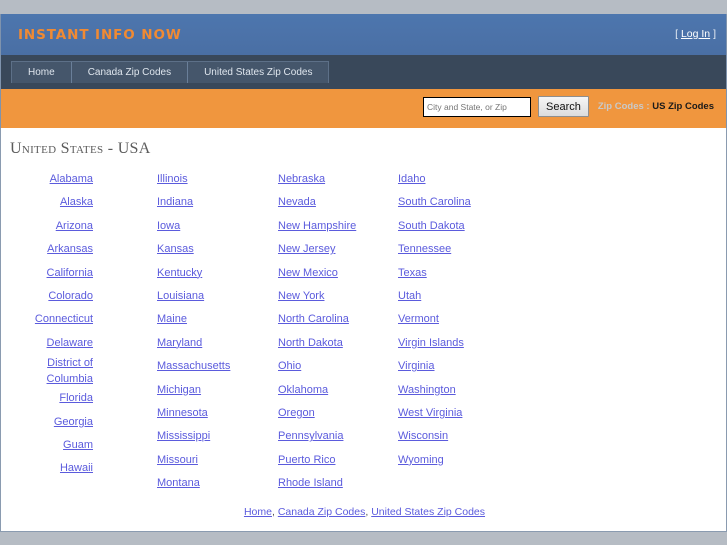  Describe the element at coordinates (70, 343) in the screenshot. I see `state-link-delaware: Delaware` at that location.